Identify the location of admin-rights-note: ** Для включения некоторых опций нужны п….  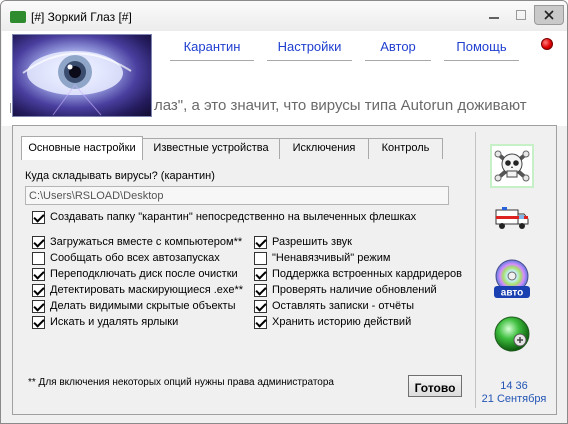
(181, 382).